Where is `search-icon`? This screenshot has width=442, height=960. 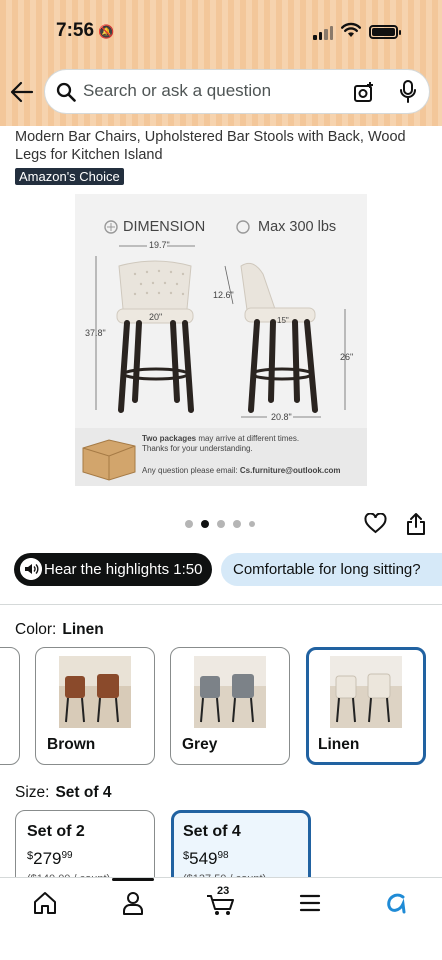
search-icon is located at coordinates (66, 92).